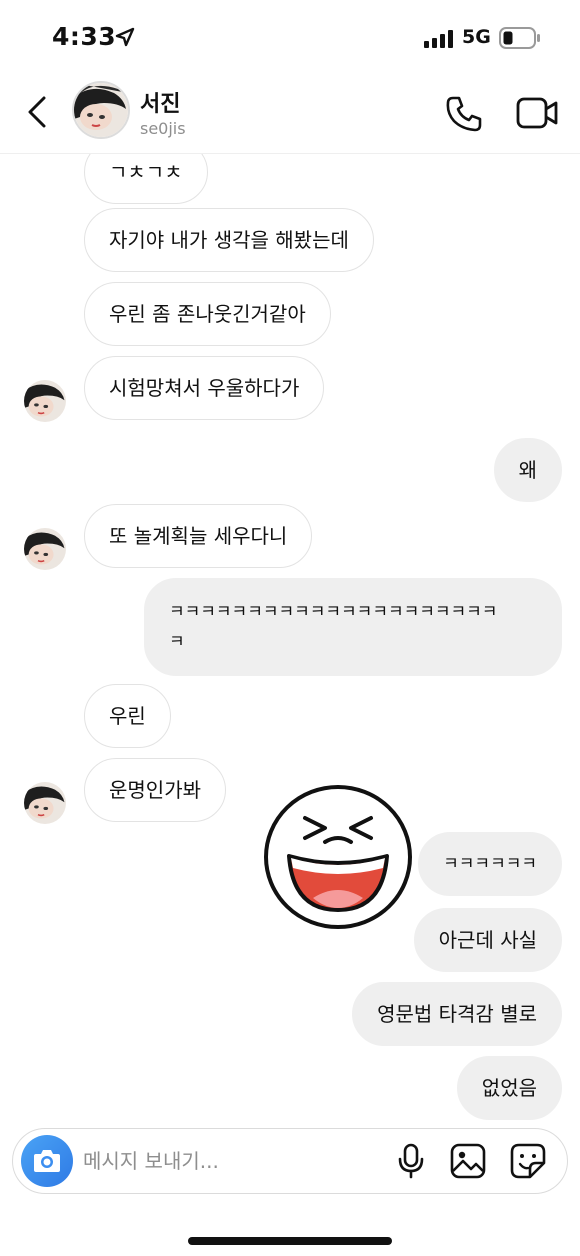 The height and width of the screenshot is (1256, 580). I want to click on phone-icon, so click(464, 114).